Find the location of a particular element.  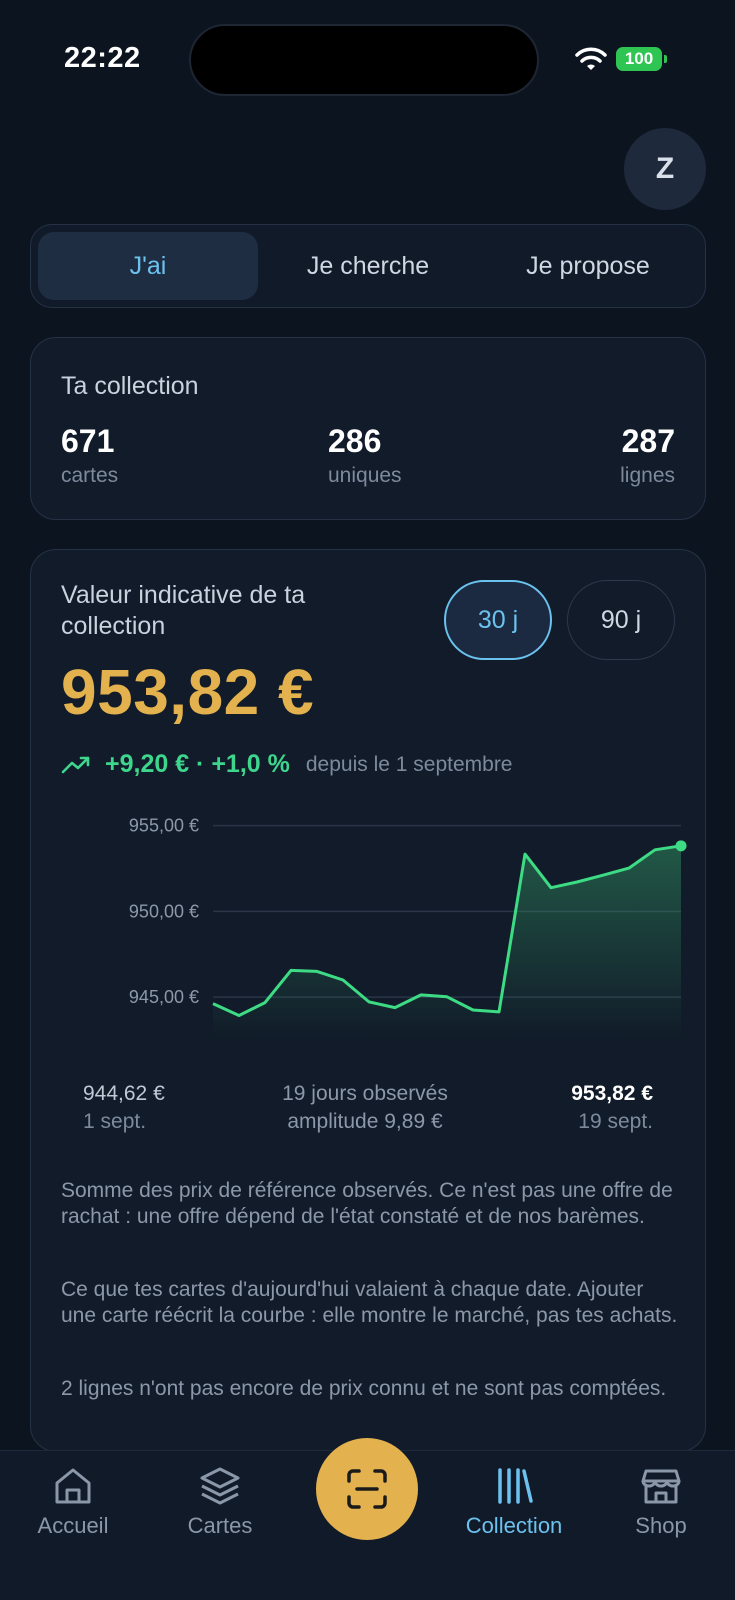

delta-row: +9,20 € · +1,0 % depuis le 1 septembre is located at coordinates (287, 764).